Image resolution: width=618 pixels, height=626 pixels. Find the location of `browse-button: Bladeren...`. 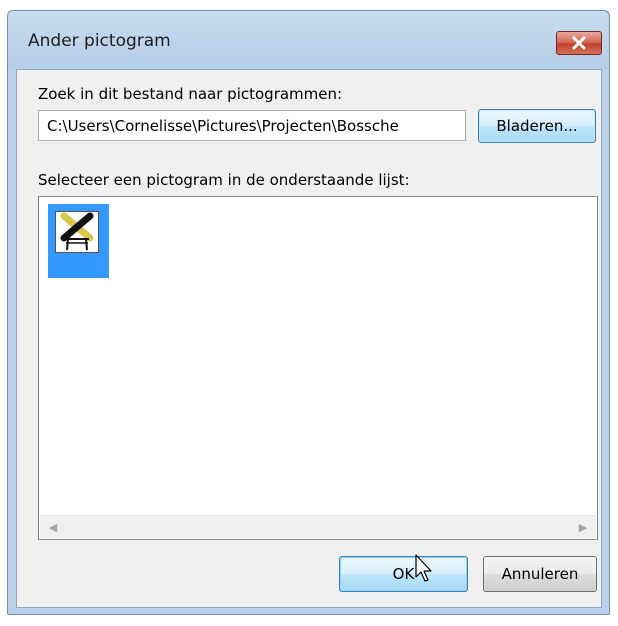

browse-button: Bladeren... is located at coordinates (537, 126).